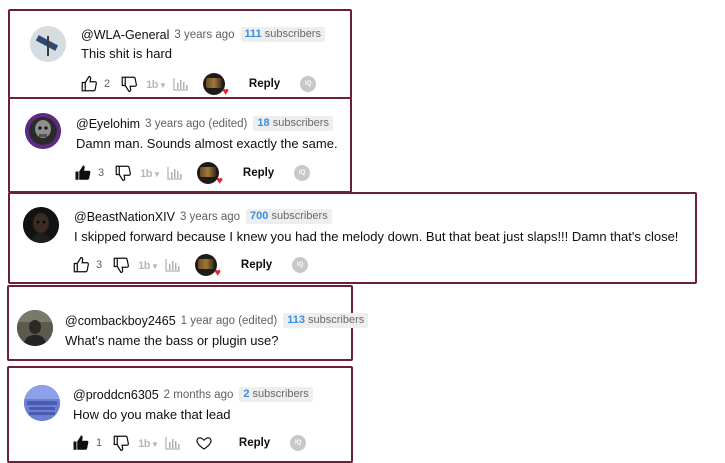 This screenshot has width=725, height=463. What do you see at coordinates (204, 443) in the screenshot?
I see `heart-outline-icon` at bounding box center [204, 443].